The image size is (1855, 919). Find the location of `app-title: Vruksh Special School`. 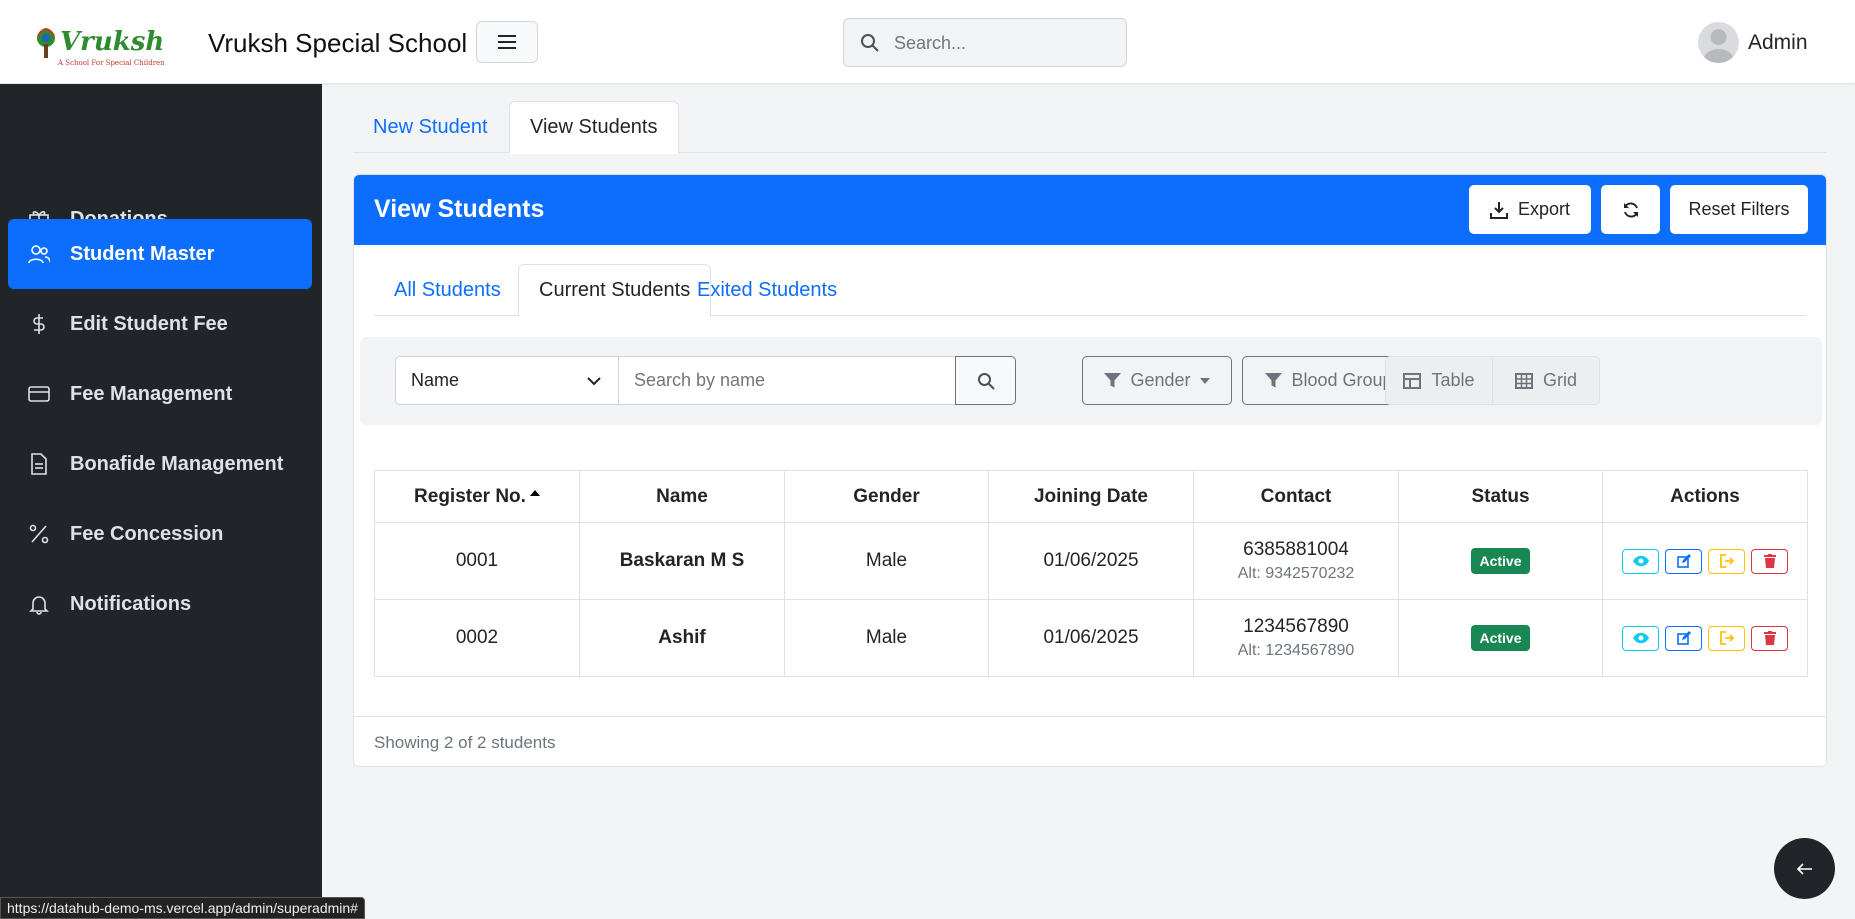

app-title: Vruksh Special School is located at coordinates (338, 43).